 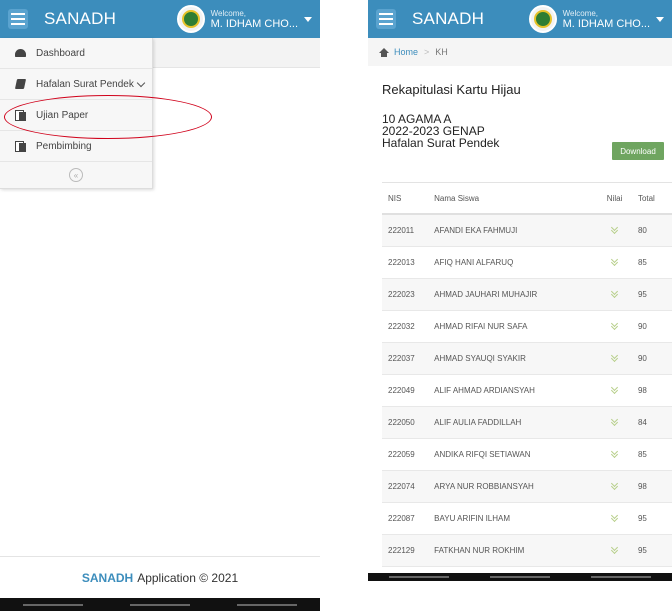 What do you see at coordinates (652, 198) in the screenshot?
I see `column-header-total: Total` at bounding box center [652, 198].